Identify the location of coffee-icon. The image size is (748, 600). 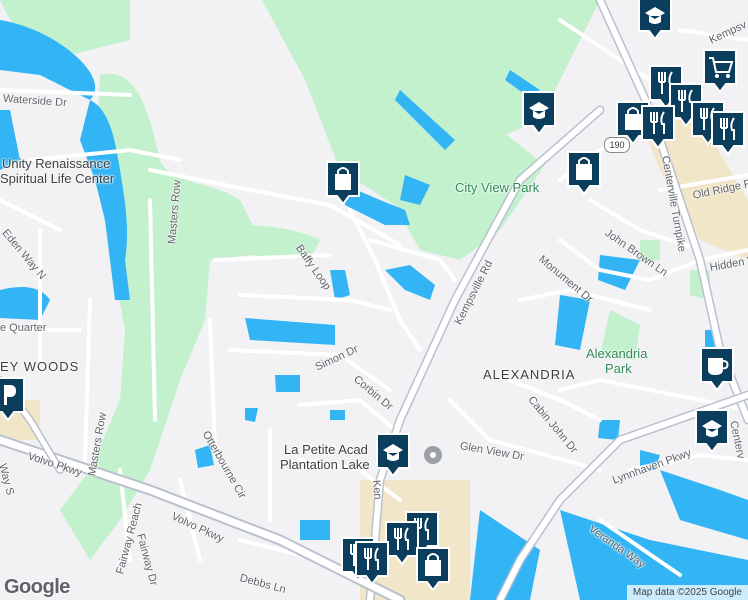
(717, 369).